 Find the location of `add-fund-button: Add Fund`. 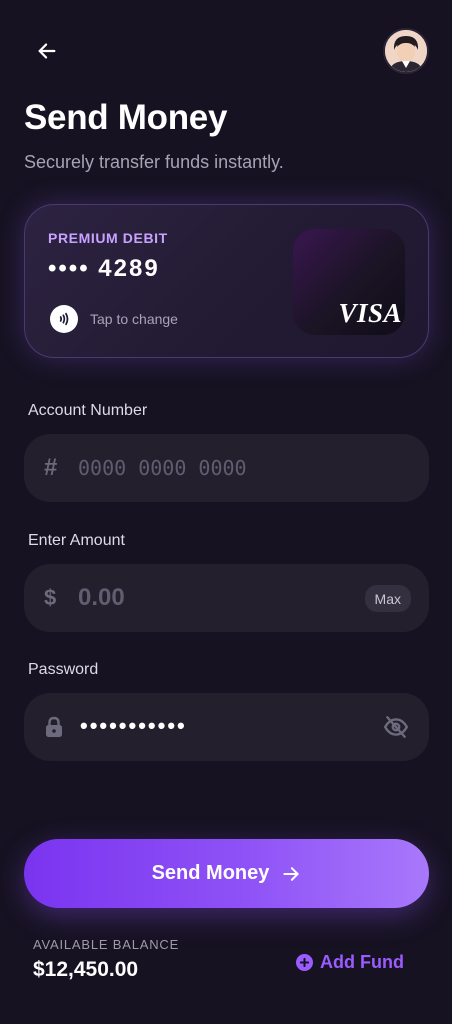

add-fund-button: Add Fund is located at coordinates (350, 962).